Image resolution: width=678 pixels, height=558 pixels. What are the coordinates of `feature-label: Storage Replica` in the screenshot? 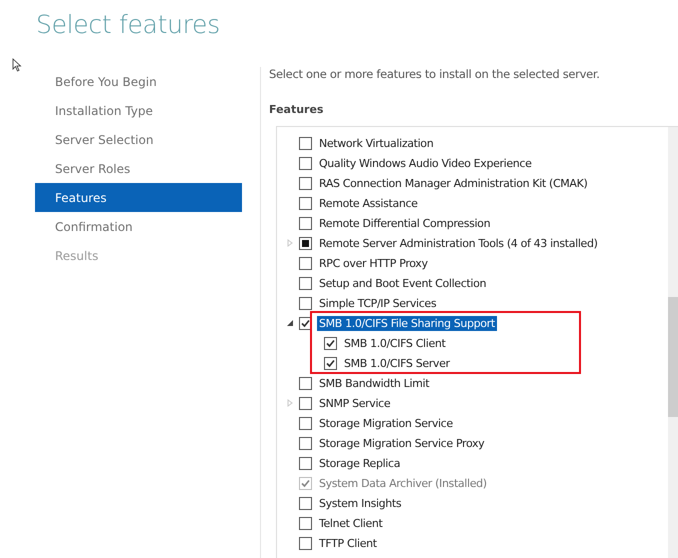 It's located at (359, 463).